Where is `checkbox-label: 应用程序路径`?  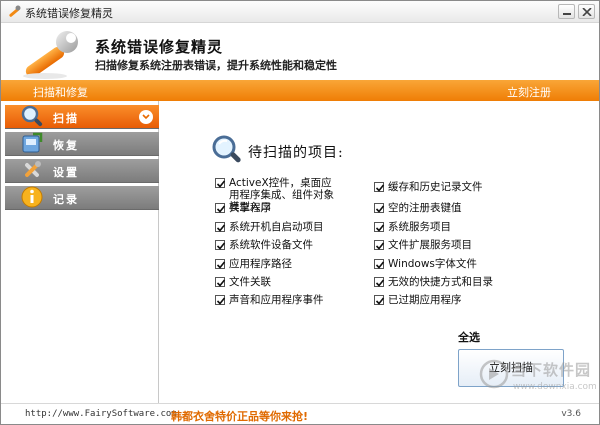 checkbox-label: 应用程序路径 is located at coordinates (260, 264).